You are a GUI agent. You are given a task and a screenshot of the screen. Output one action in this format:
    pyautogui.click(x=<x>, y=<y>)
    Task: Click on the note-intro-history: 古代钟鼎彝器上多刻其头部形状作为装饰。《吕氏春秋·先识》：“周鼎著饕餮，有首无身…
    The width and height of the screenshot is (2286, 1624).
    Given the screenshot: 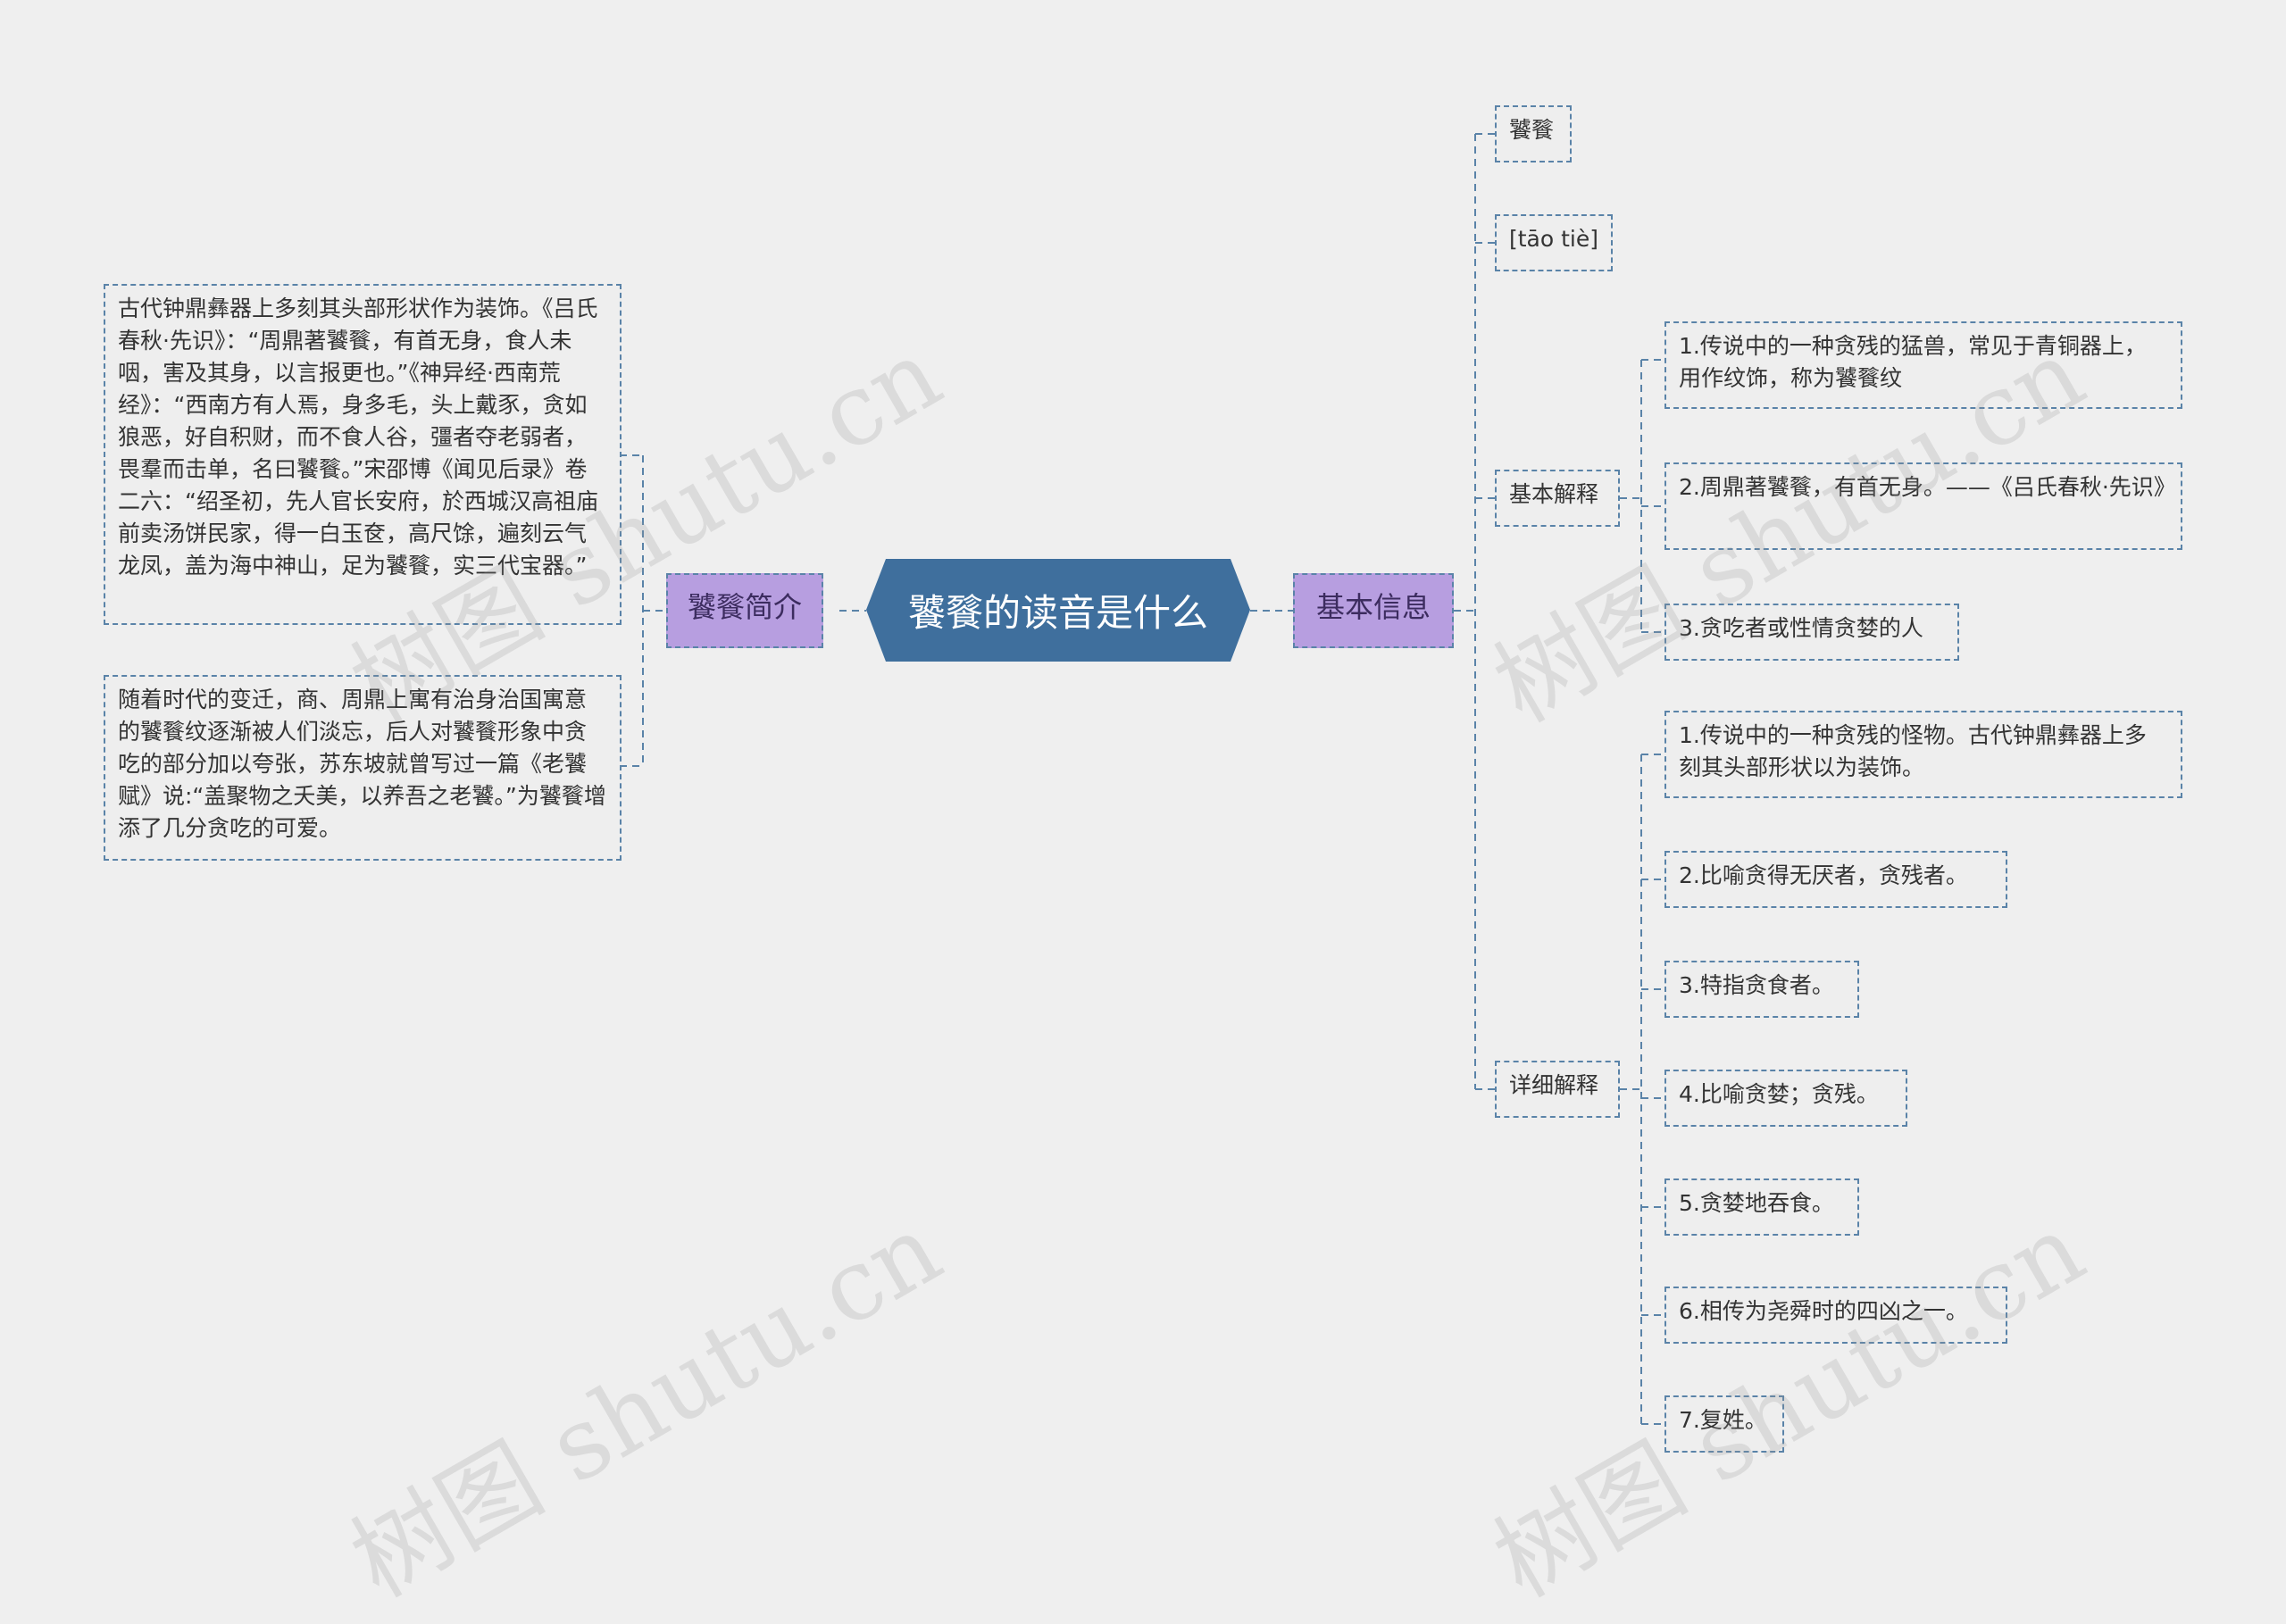 What is the action you would take?
    pyautogui.click(x=363, y=454)
    